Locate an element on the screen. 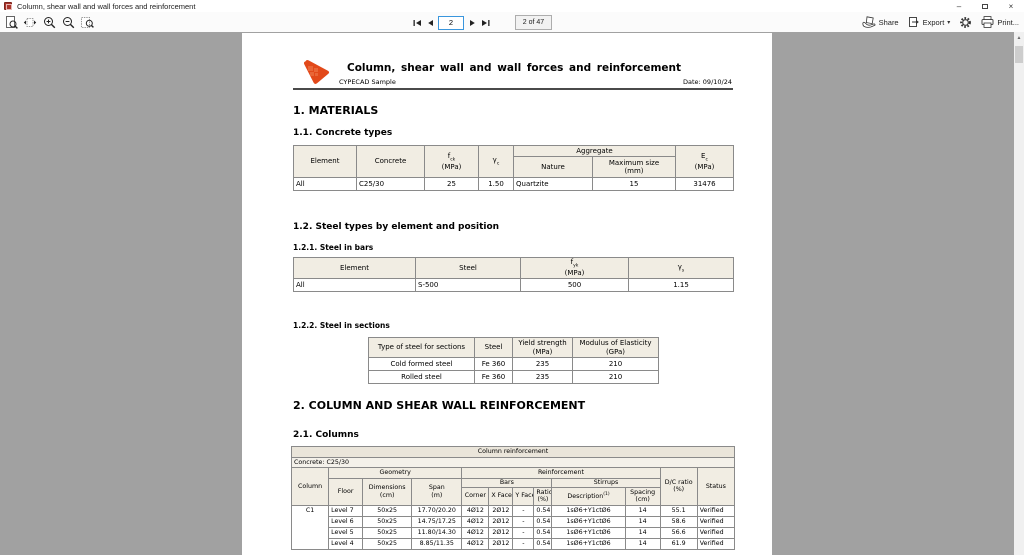 Image resolution: width=1024 pixels, height=555 pixels. zoom-in-button is located at coordinates (49, 22).